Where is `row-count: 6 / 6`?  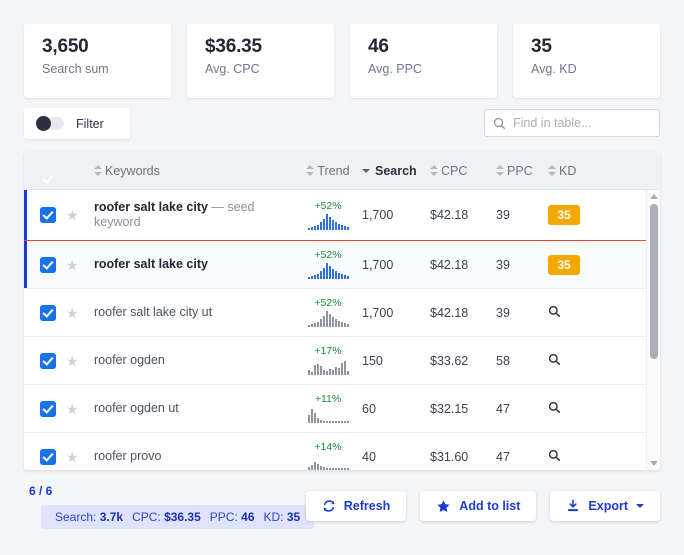 row-count: 6 / 6 is located at coordinates (41, 491).